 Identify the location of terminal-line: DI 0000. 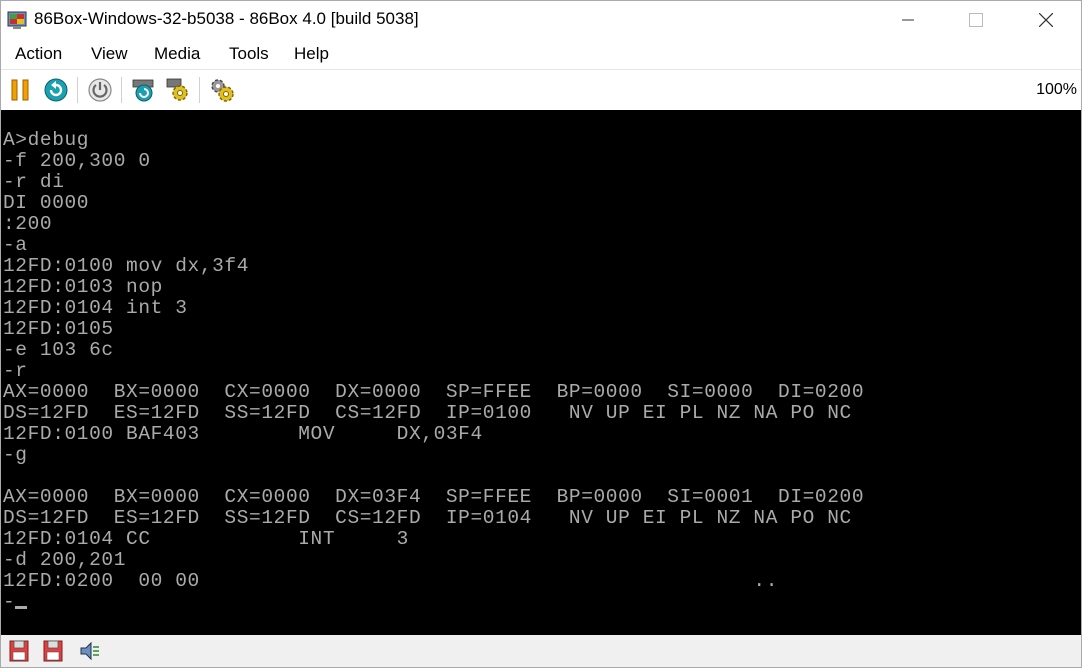
(46, 203).